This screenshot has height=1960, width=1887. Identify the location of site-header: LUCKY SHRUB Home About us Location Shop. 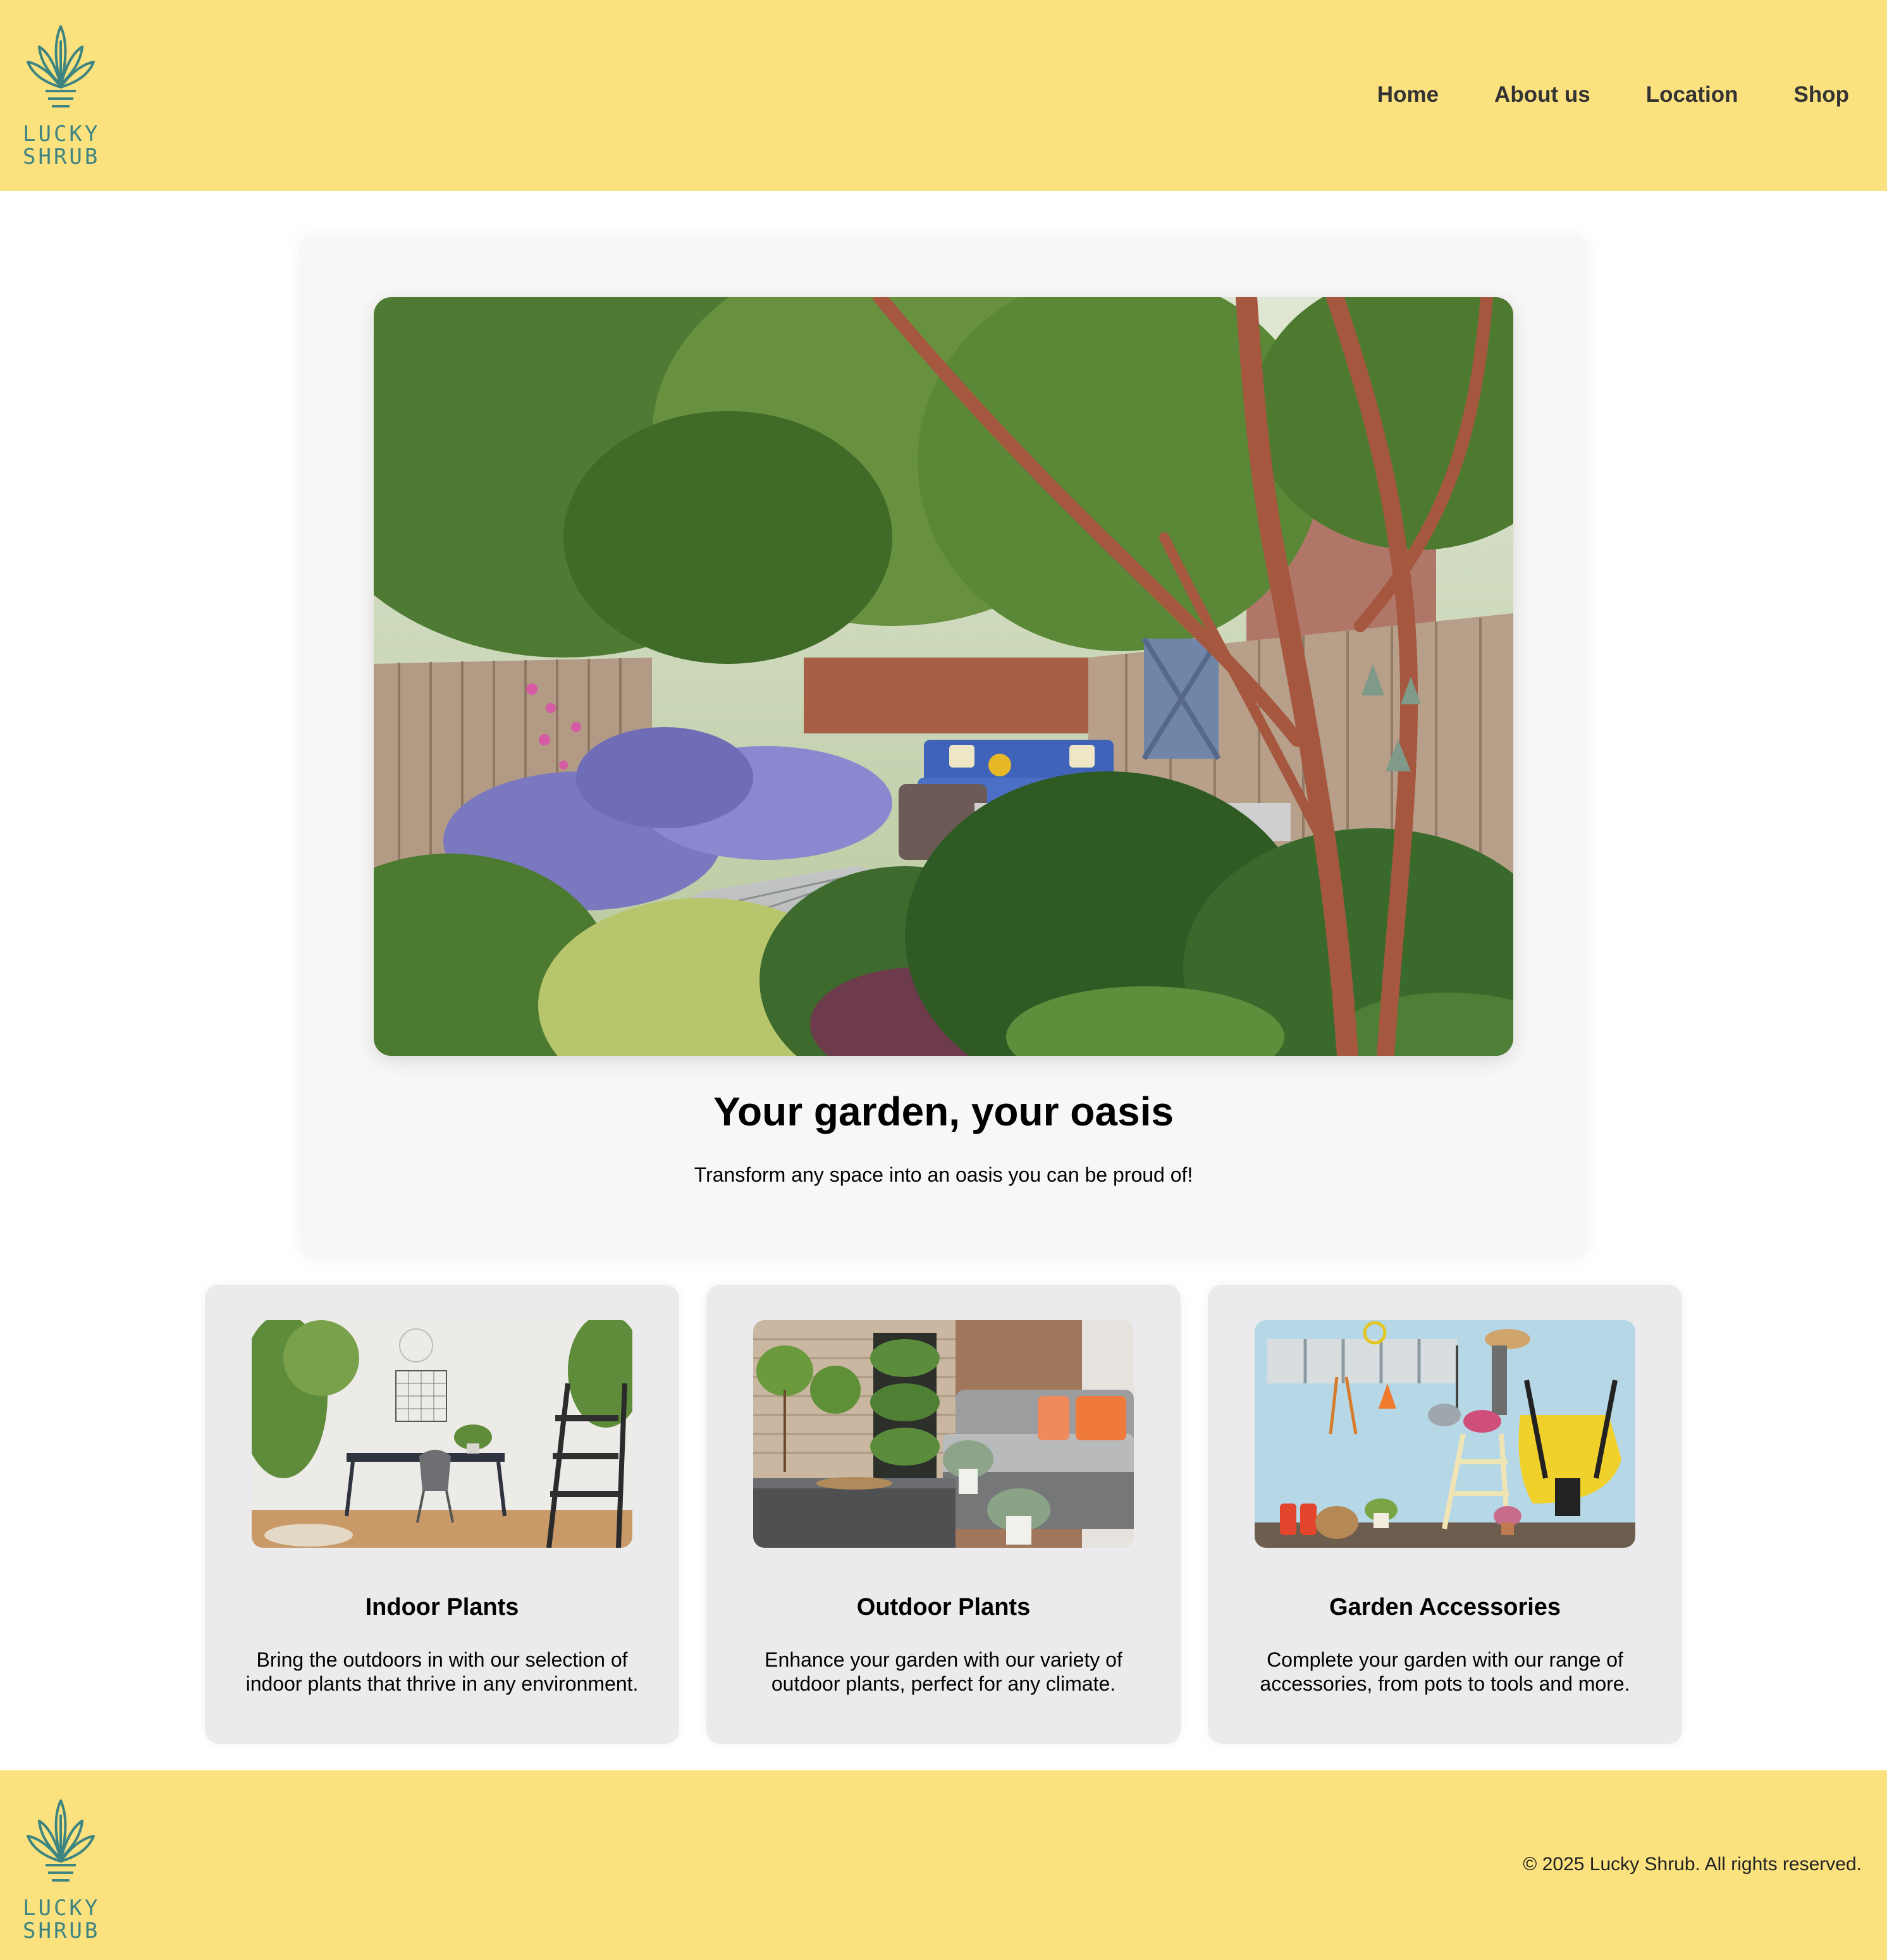
(943, 95).